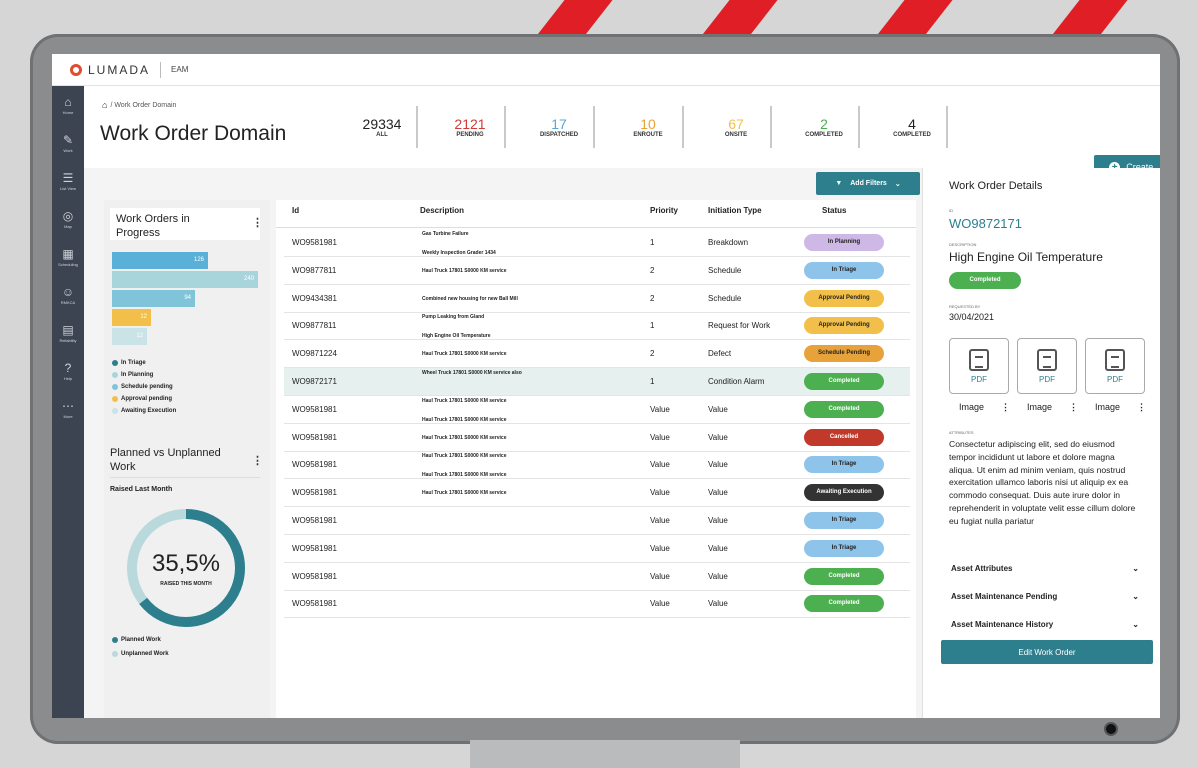 Image resolution: width=1198 pixels, height=768 pixels. I want to click on sidebar-item-scheduling: ▦ Scheduling, so click(68, 257).